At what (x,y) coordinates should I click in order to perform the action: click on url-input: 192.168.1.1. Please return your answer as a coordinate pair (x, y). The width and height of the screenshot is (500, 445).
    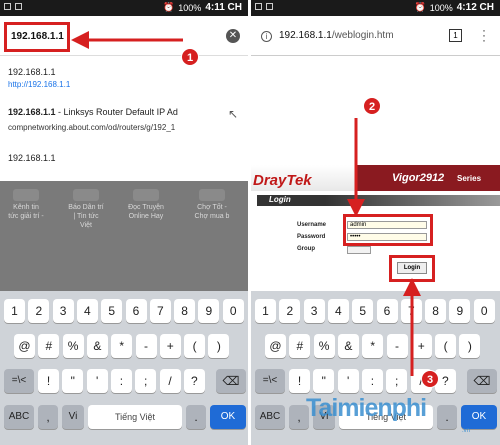
    Looking at the image, I should click on (37, 37).